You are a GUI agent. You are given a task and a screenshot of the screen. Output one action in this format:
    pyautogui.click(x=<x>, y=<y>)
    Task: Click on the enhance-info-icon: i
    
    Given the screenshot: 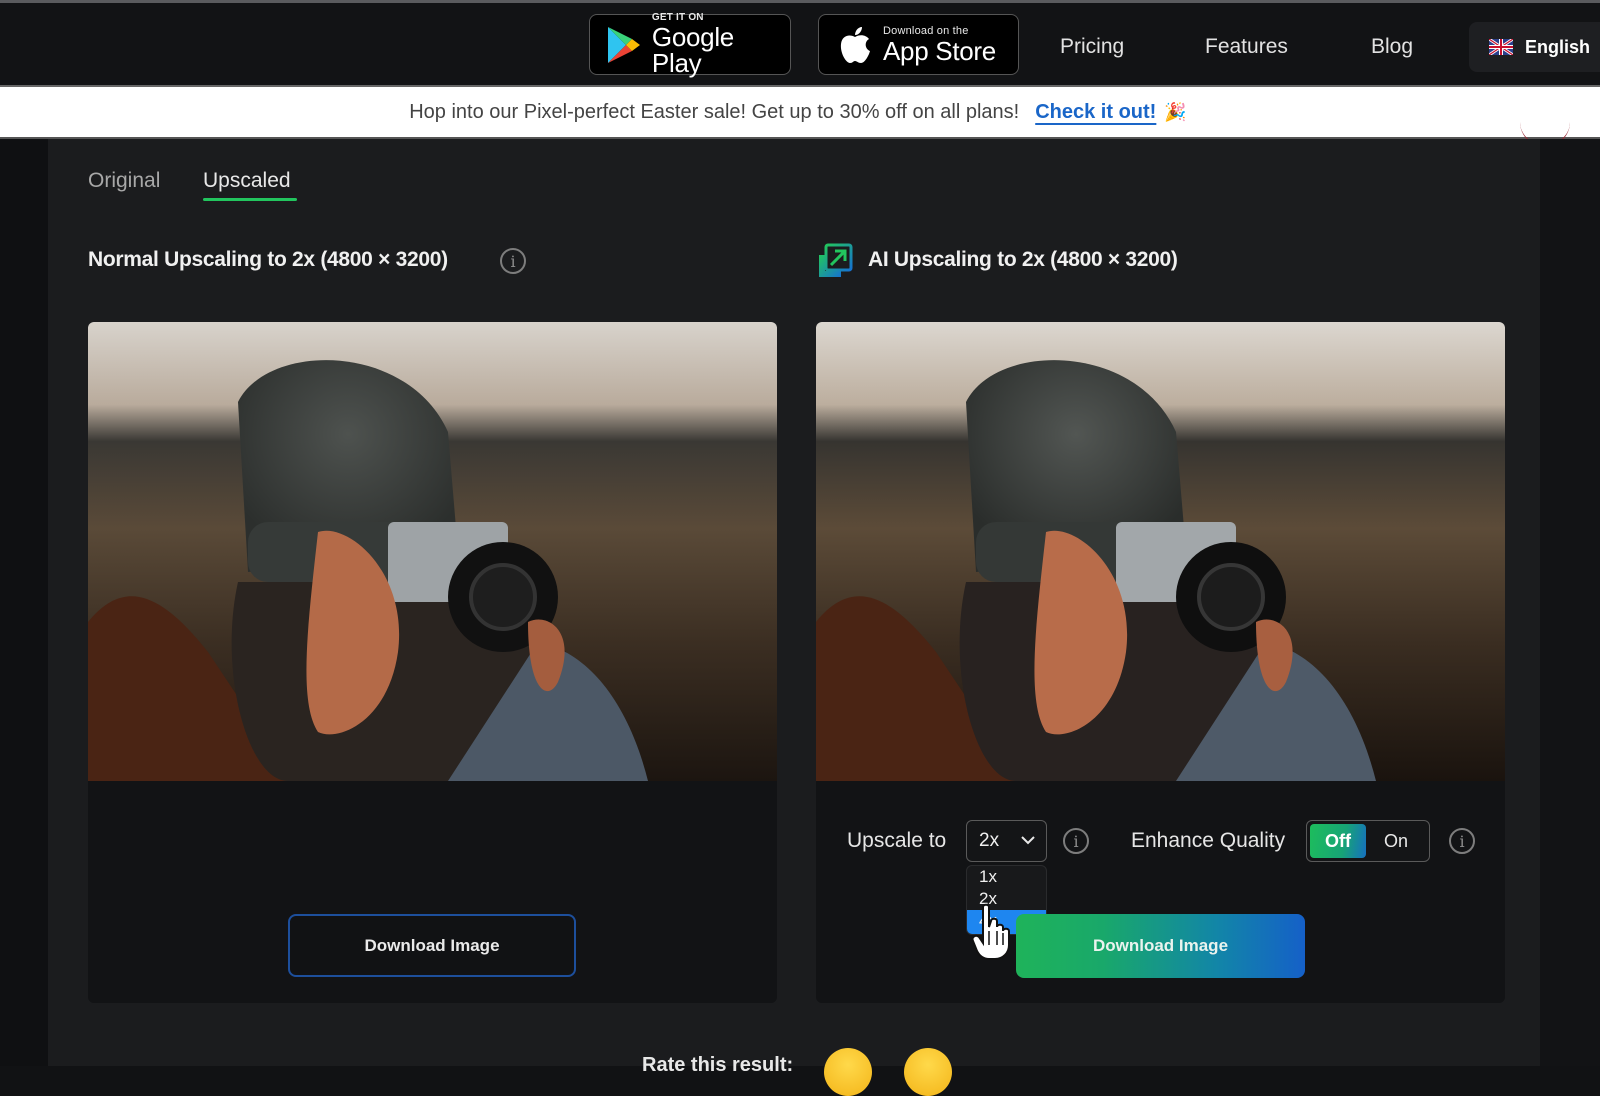 What is the action you would take?
    pyautogui.click(x=1462, y=841)
    